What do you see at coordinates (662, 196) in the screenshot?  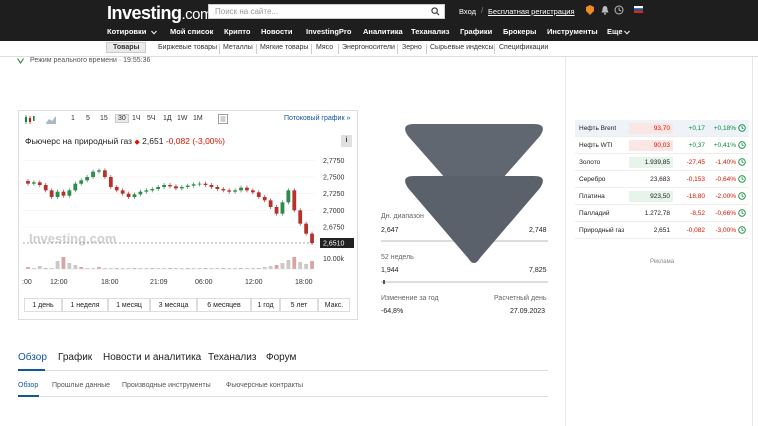 I see `table-row: Платина 923,50 -18,80 -2,00%` at bounding box center [662, 196].